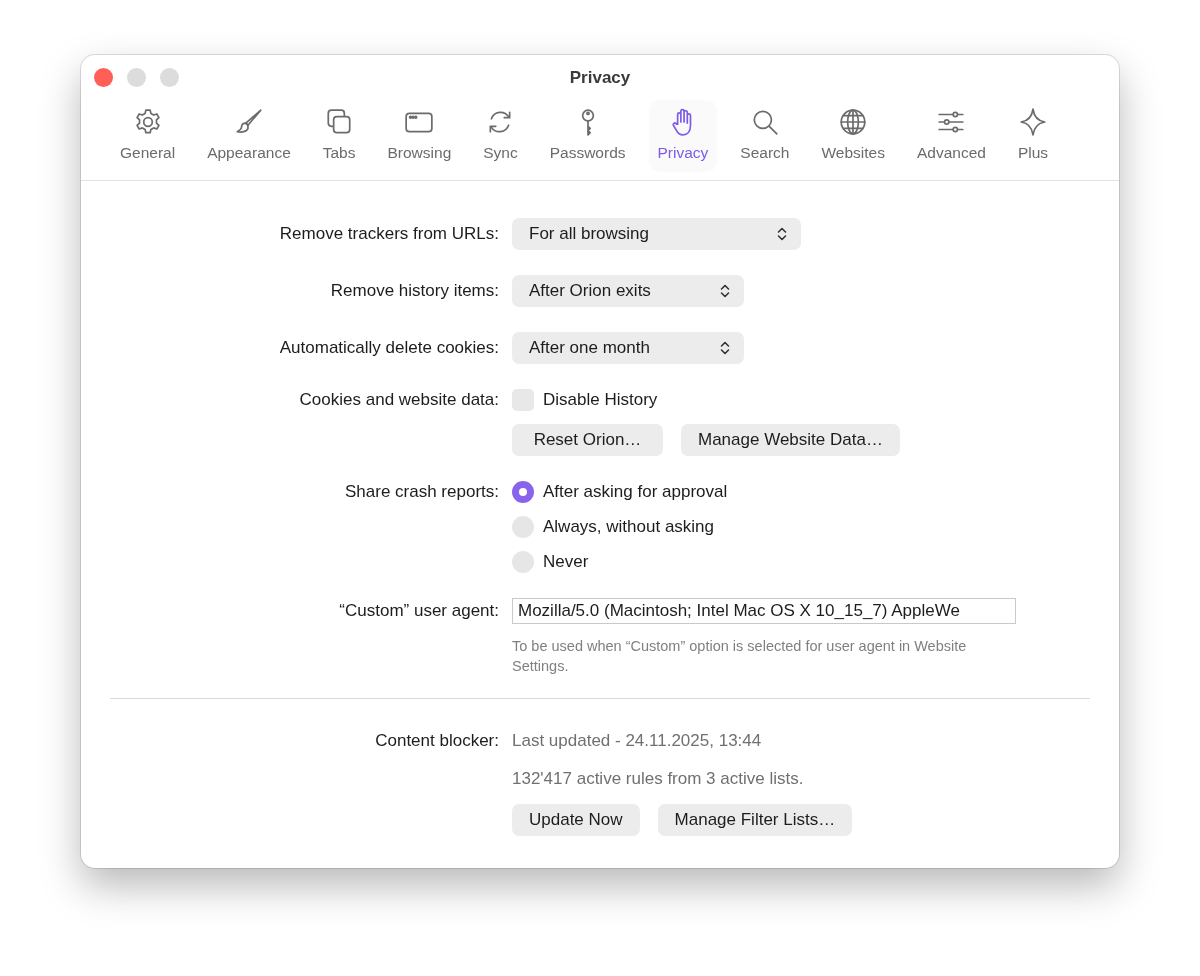  Describe the element at coordinates (500, 135) in the screenshot. I see `toolbar-tab: Sync` at that location.